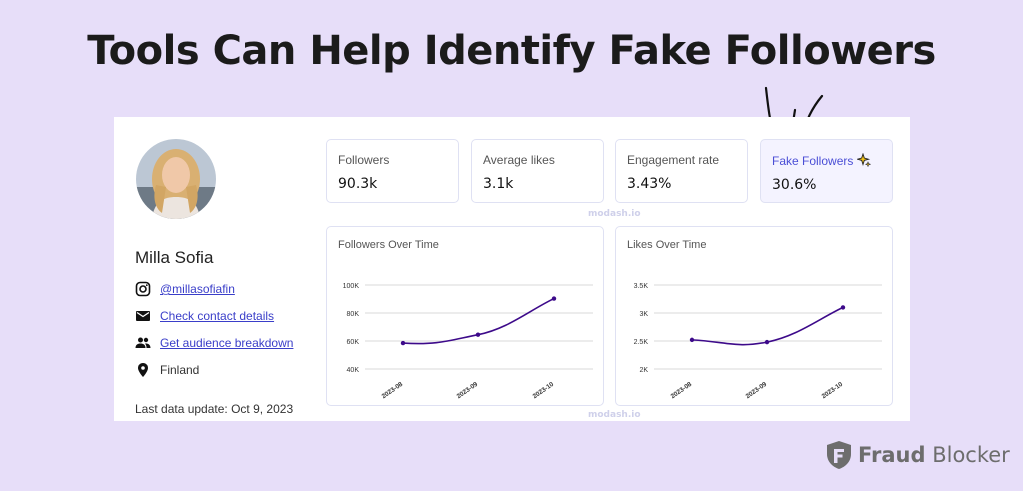  What do you see at coordinates (353, 314) in the screenshot?
I see `y-tick-label: 80K` at bounding box center [353, 314].